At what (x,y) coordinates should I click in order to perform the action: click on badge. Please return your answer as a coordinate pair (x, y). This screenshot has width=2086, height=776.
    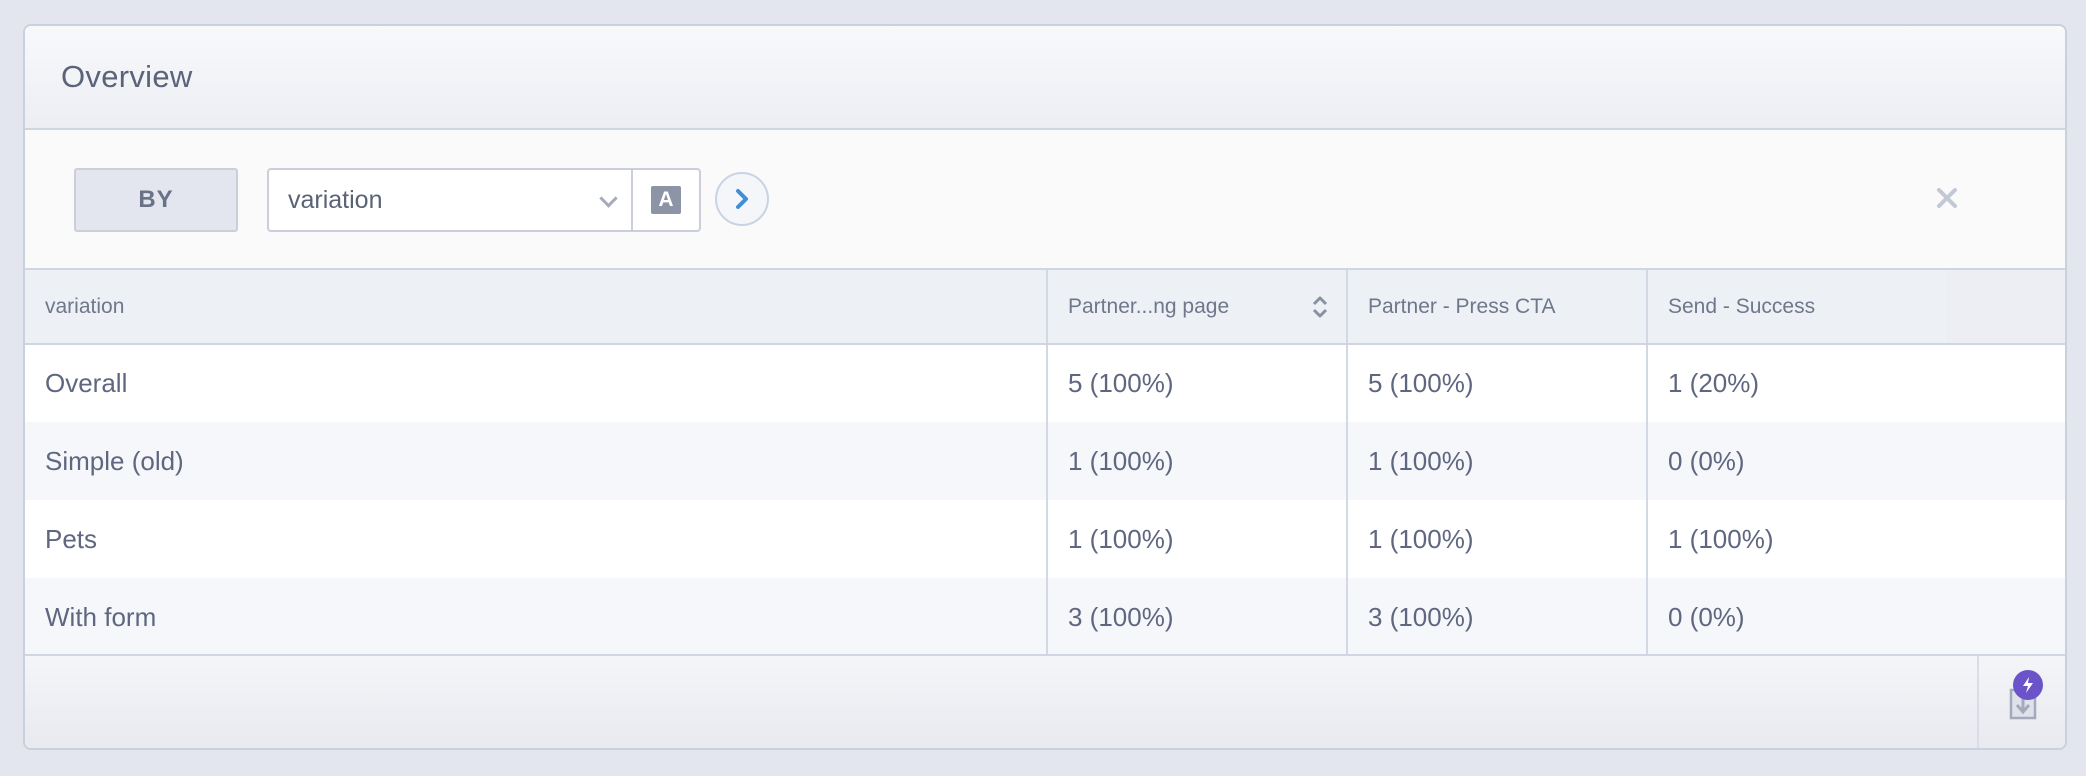
    Looking at the image, I should click on (2028, 685).